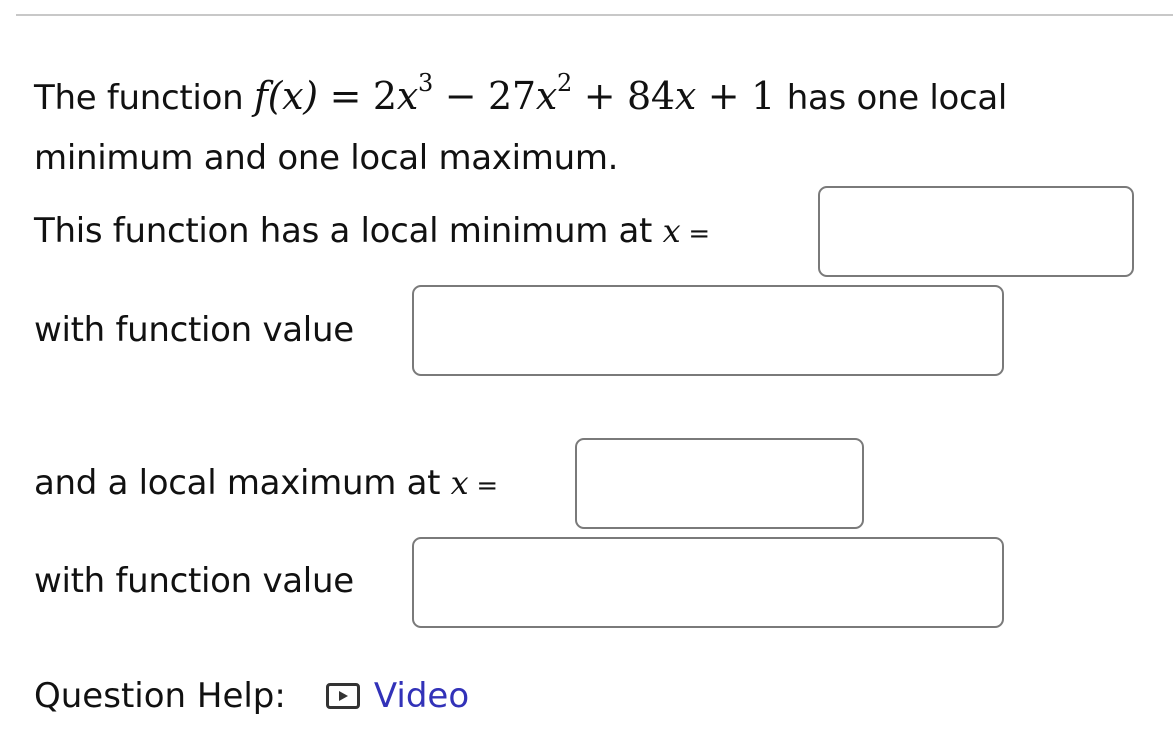 The height and width of the screenshot is (754, 1173). What do you see at coordinates (708, 330) in the screenshot?
I see `min-value-input` at bounding box center [708, 330].